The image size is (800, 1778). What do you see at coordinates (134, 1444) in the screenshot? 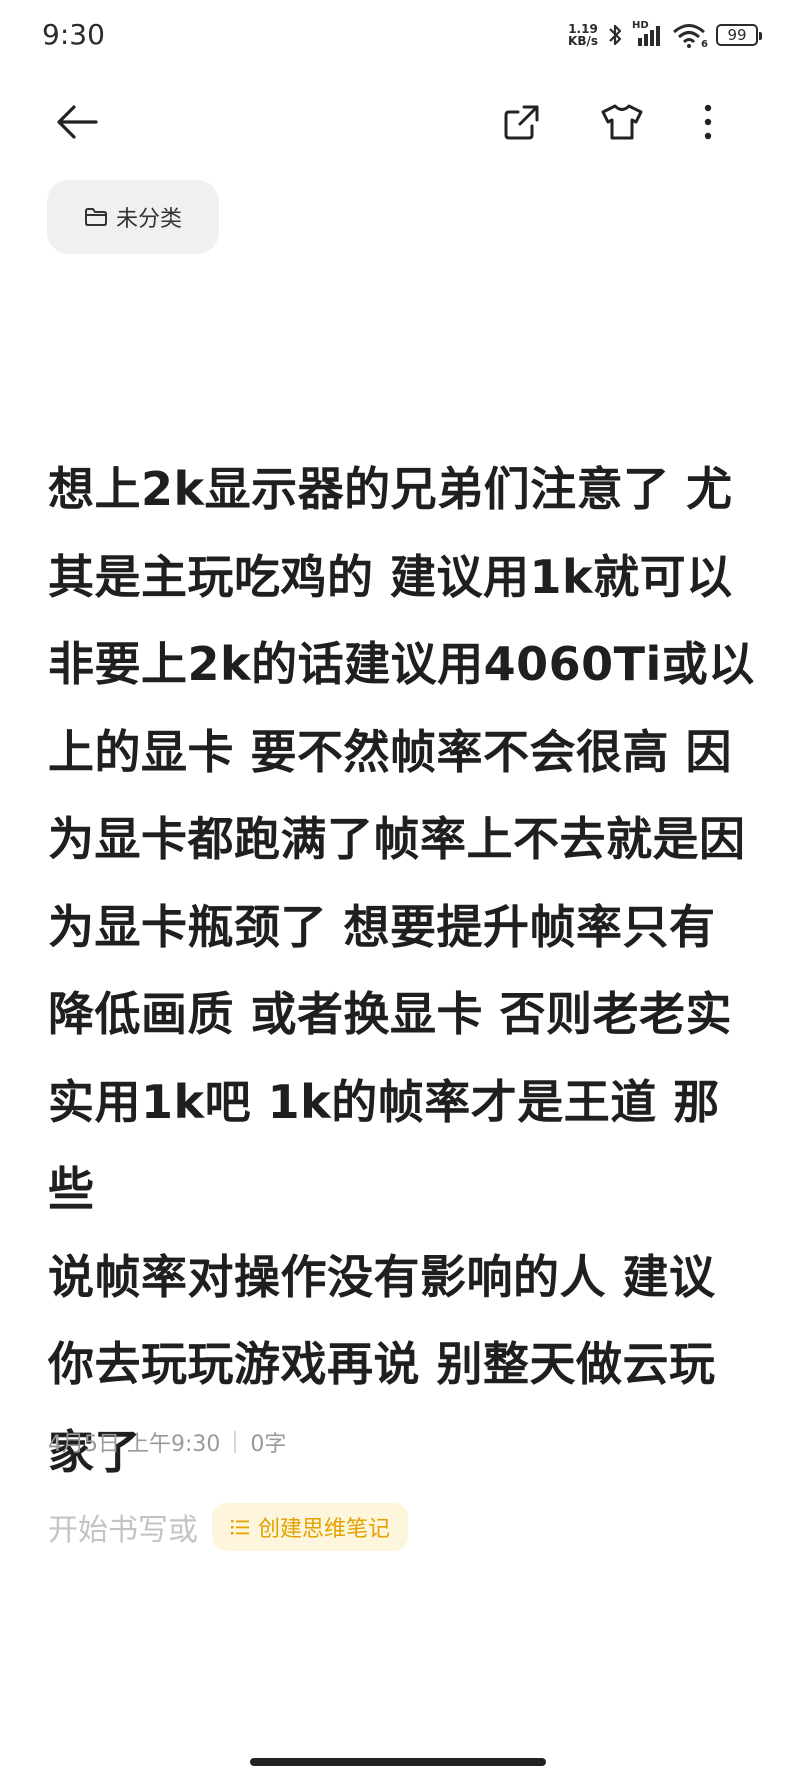
I see `note-date: 4月5日 上午9:30` at bounding box center [134, 1444].